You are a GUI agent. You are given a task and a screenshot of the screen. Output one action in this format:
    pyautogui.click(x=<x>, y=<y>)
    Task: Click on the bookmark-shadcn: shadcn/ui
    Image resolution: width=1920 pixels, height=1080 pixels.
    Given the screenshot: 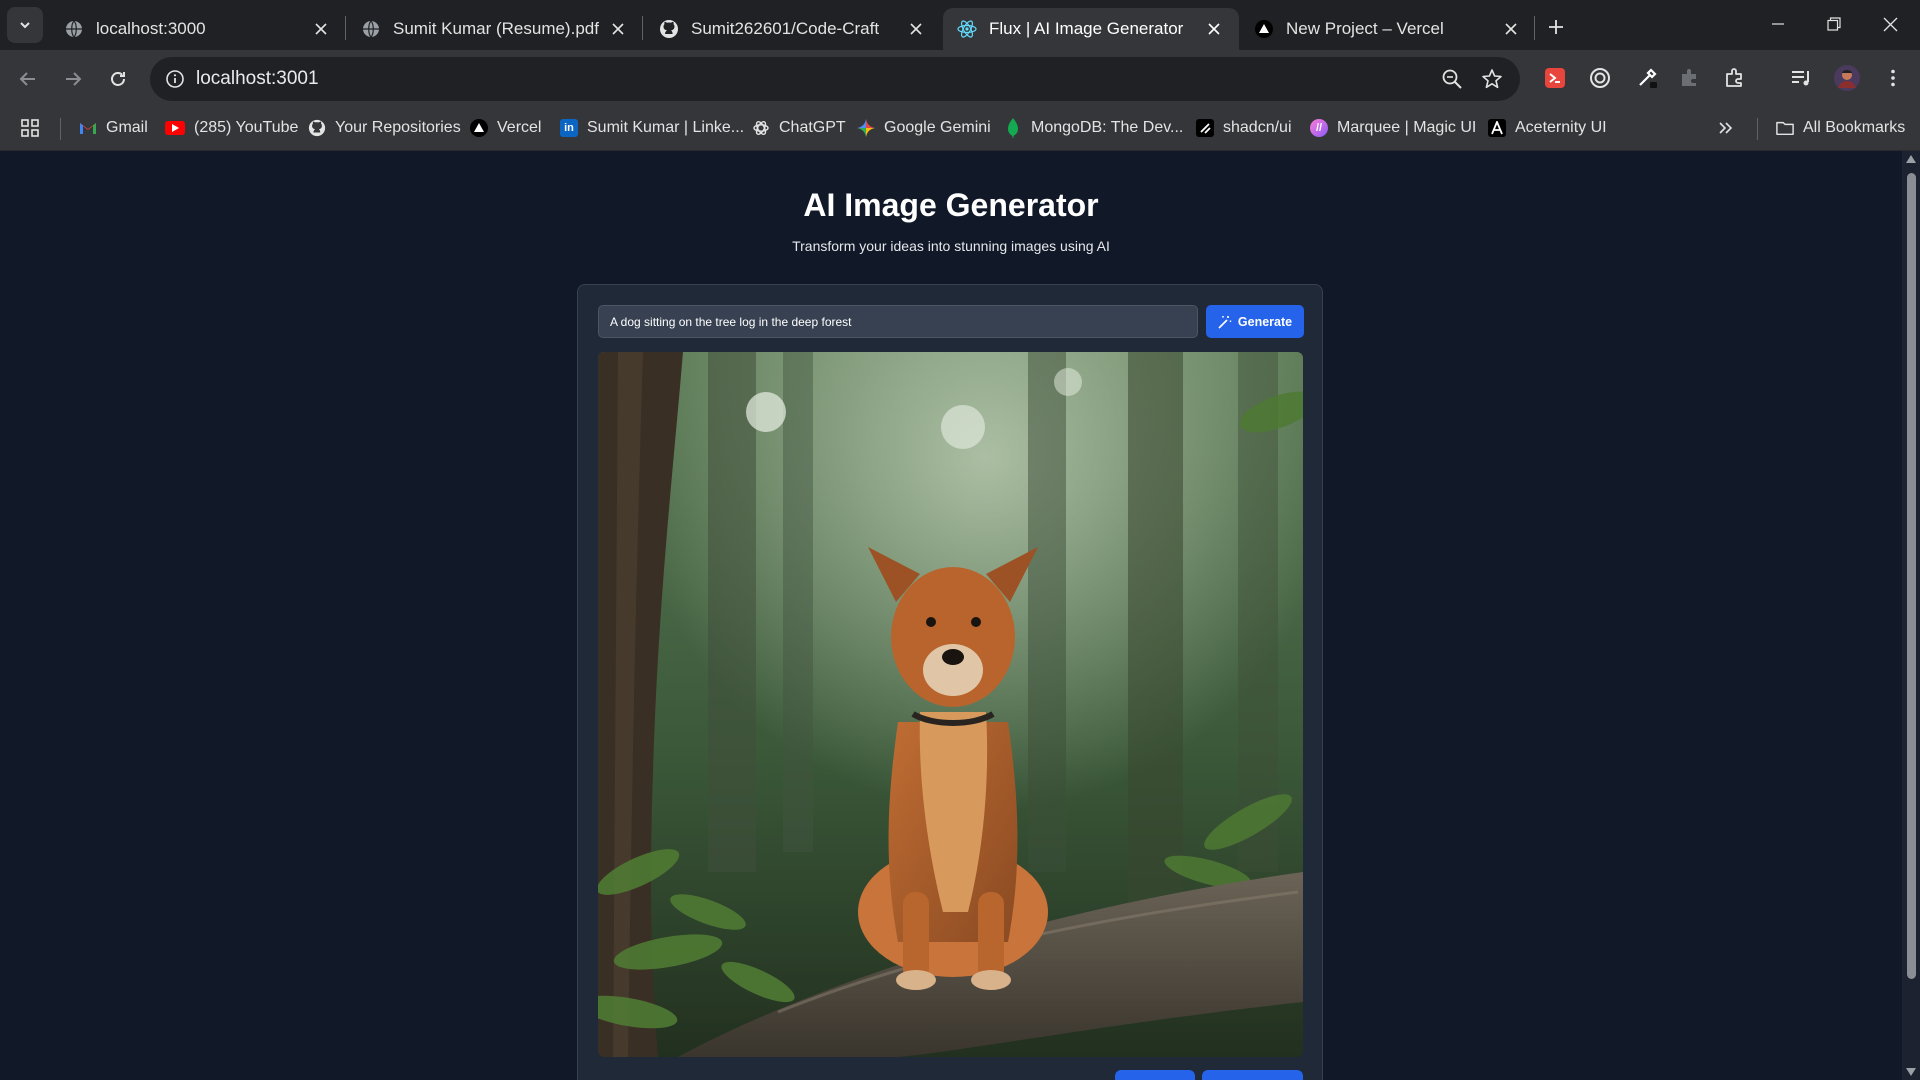 What is the action you would take?
    pyautogui.click(x=1244, y=128)
    